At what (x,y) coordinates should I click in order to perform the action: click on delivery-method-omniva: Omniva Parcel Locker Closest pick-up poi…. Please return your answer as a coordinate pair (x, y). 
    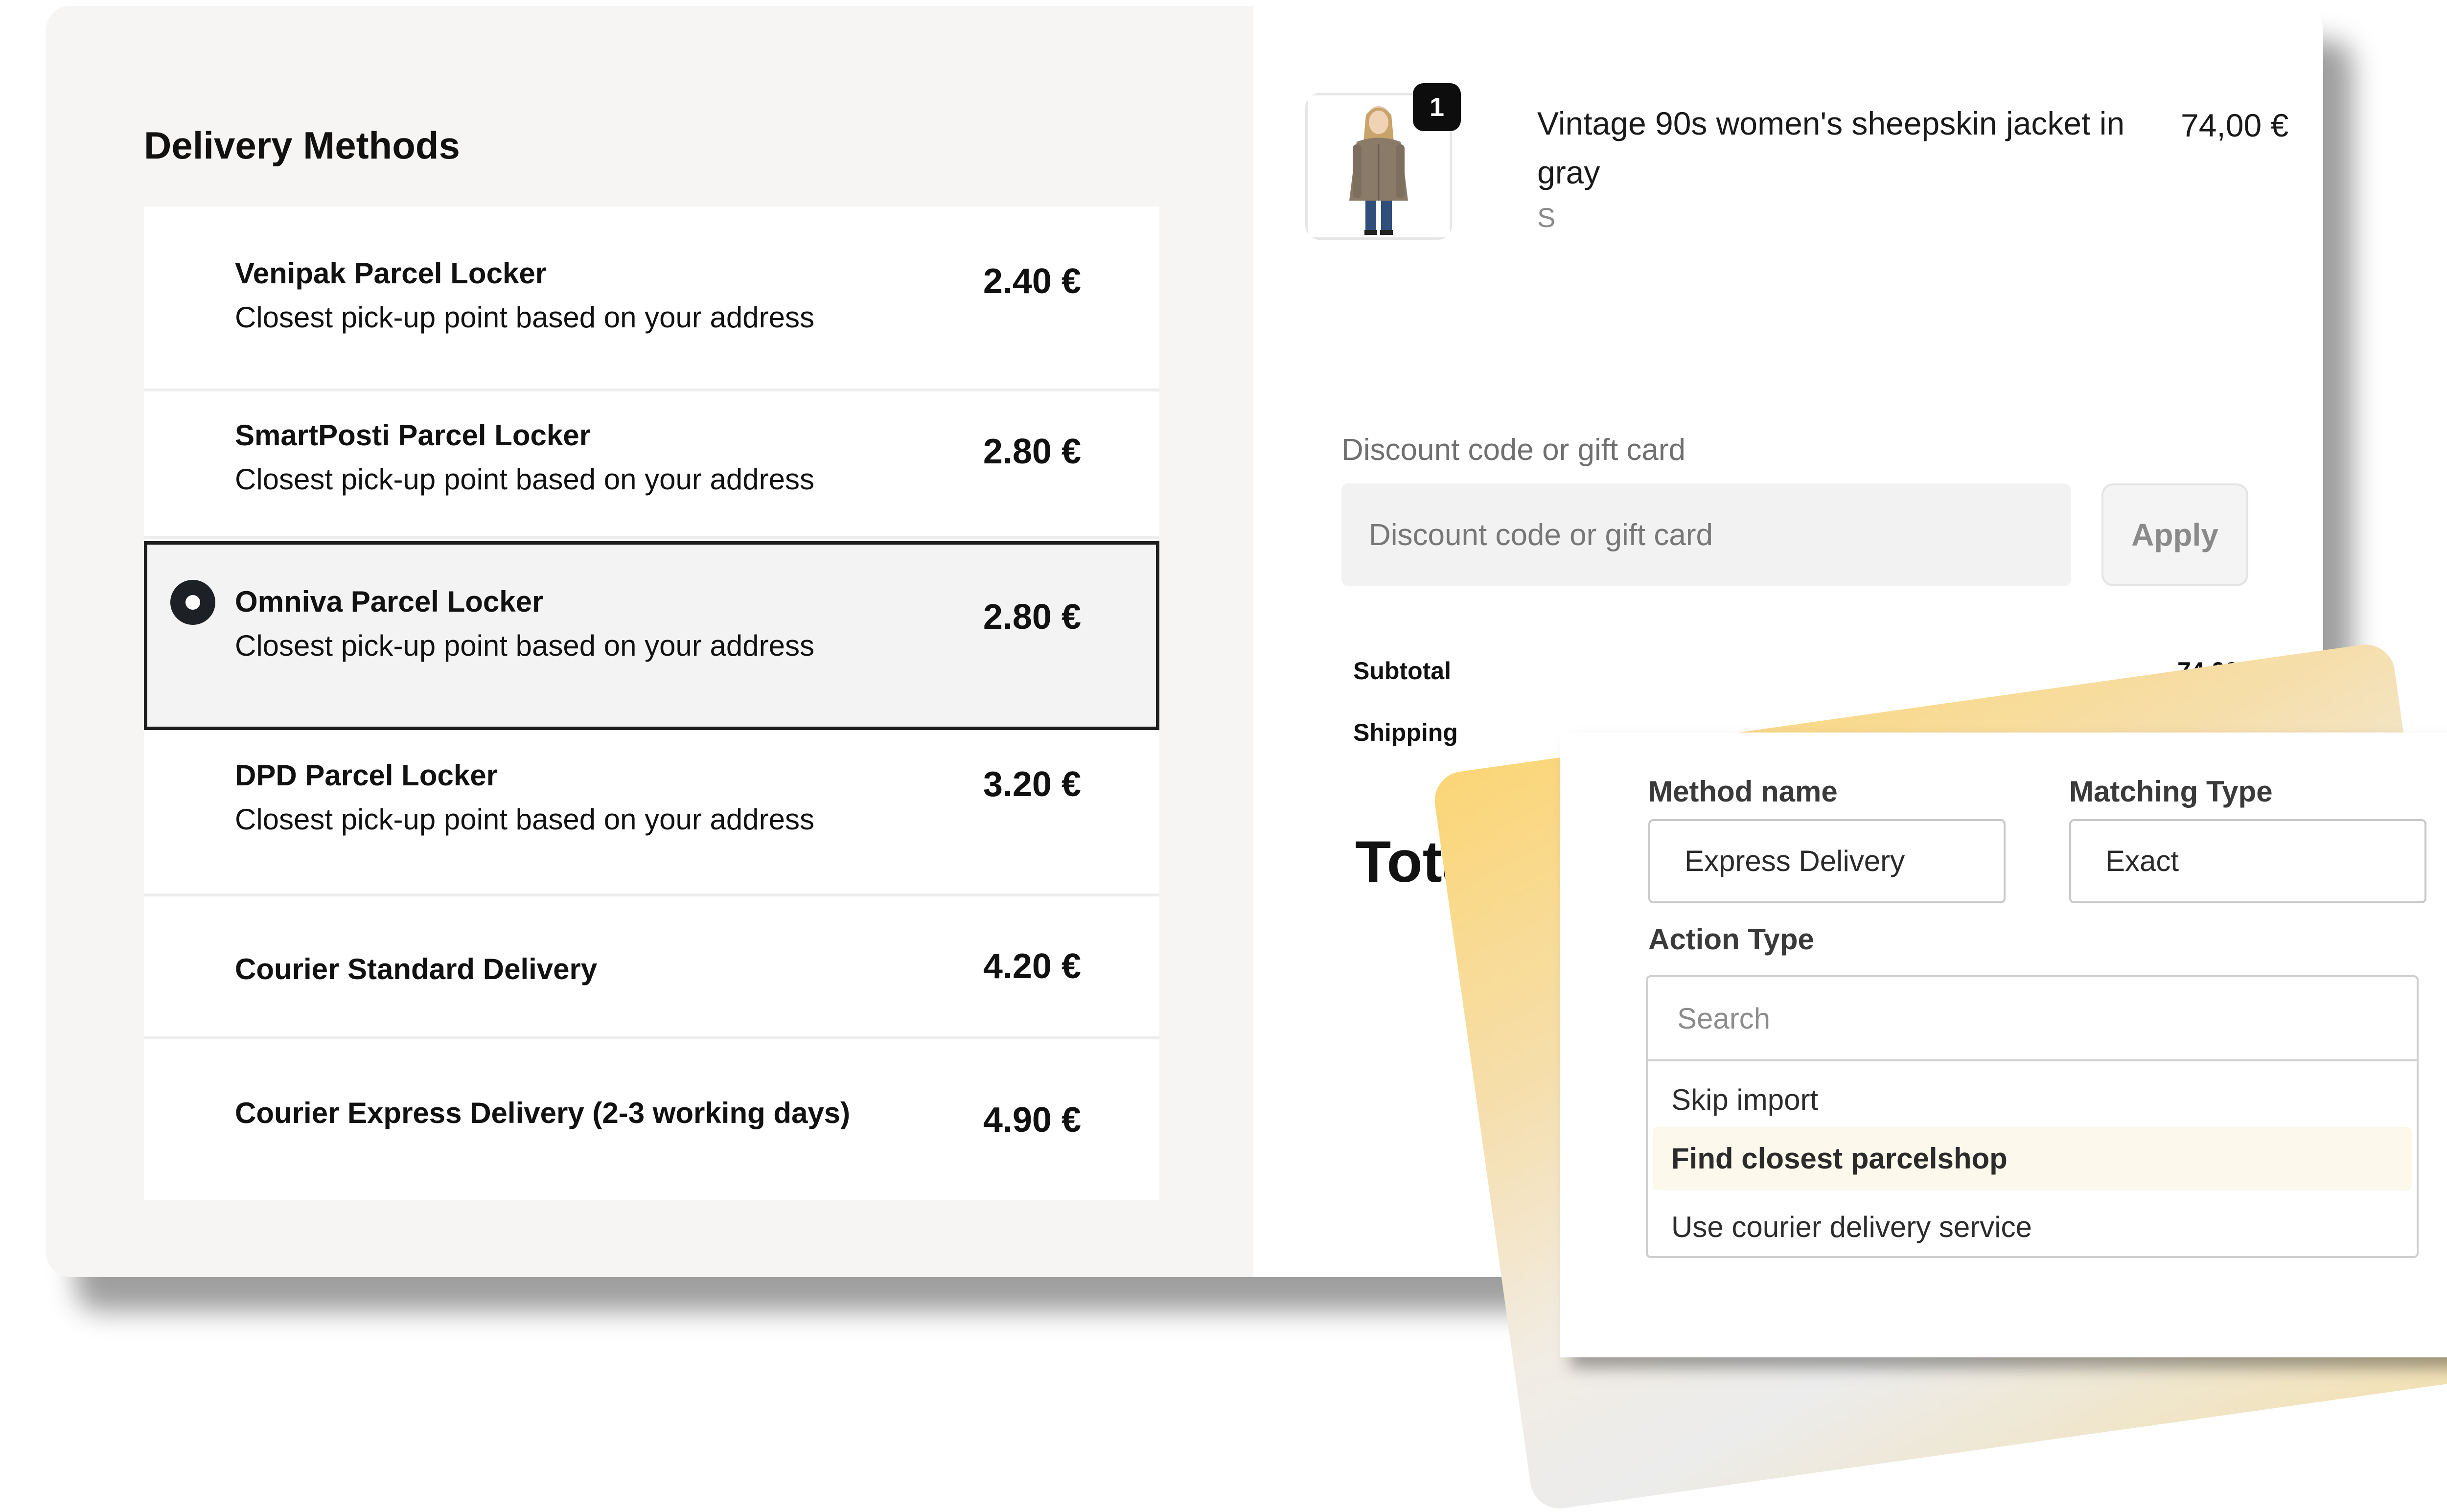
    Looking at the image, I should click on (651, 635).